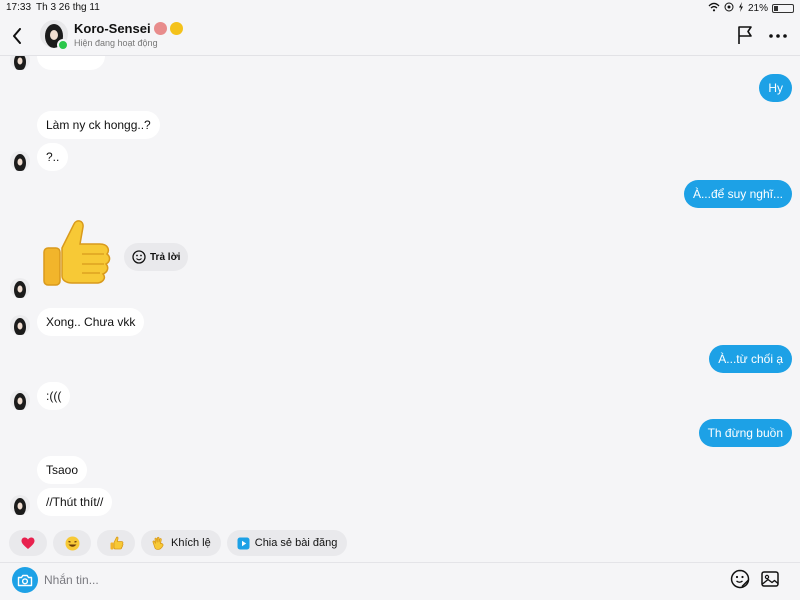 This screenshot has width=800, height=600. I want to click on quick-reply-bar: Khích lệ Chia sẻ bài đăng, so click(178, 543).